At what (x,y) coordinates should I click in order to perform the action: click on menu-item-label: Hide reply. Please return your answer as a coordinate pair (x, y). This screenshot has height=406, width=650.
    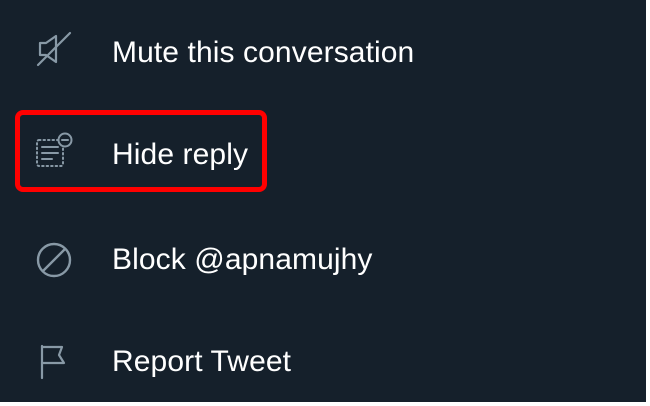
    Looking at the image, I should click on (180, 154).